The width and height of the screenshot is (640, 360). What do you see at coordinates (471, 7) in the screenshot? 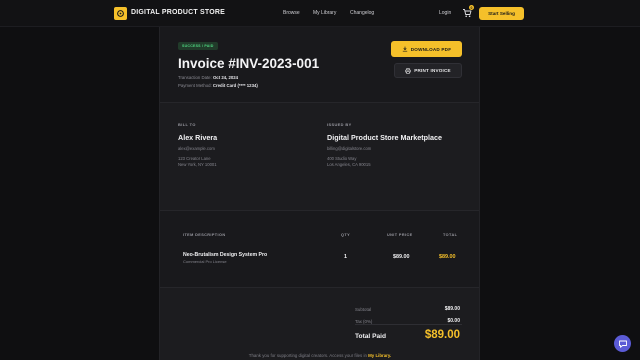
I see `cart-count-badge: 0` at bounding box center [471, 7].